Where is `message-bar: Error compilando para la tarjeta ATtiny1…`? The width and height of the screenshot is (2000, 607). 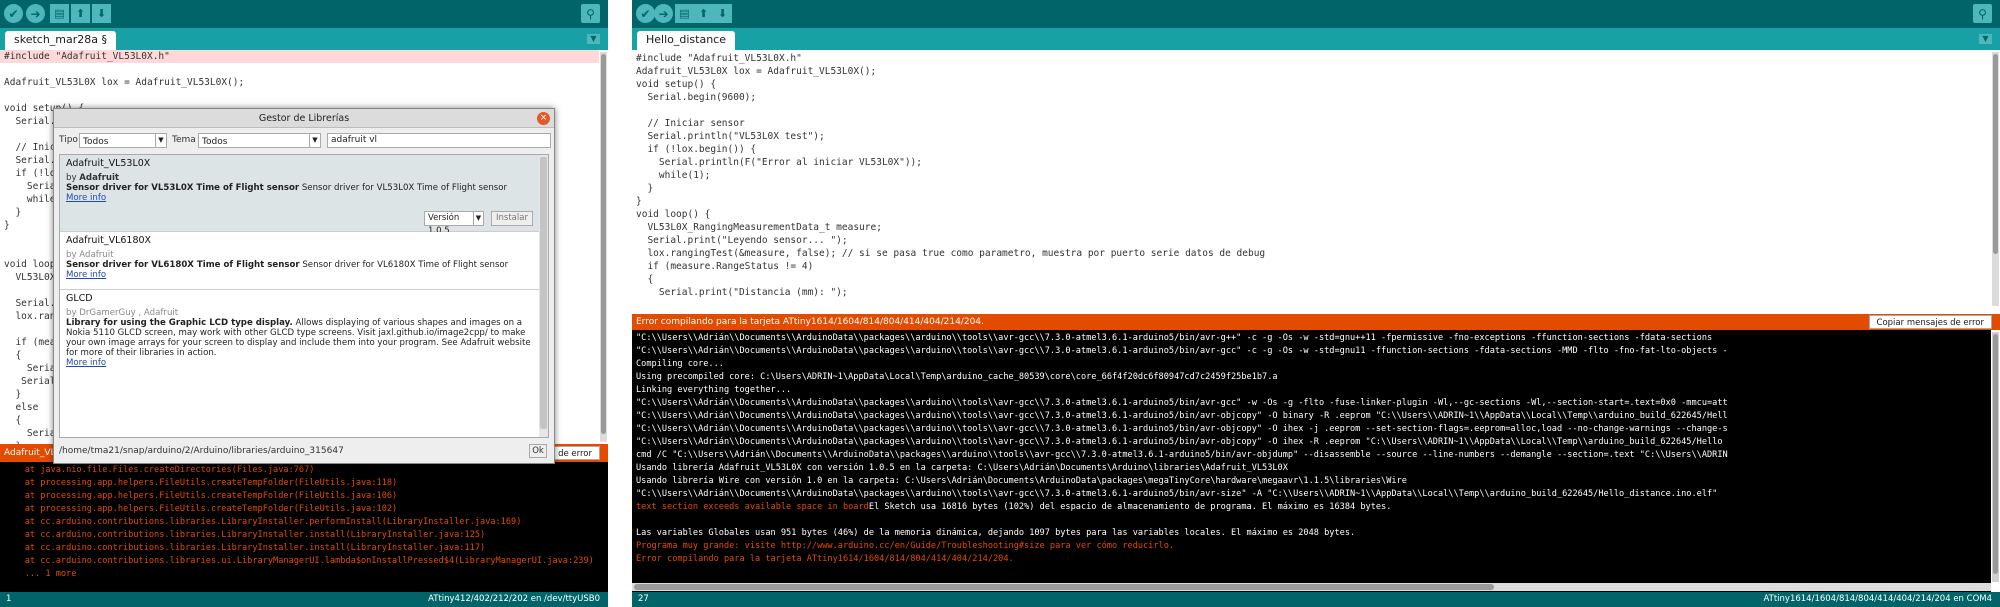 message-bar: Error compilando para la tarjeta ATtiny1… is located at coordinates (1316, 322).